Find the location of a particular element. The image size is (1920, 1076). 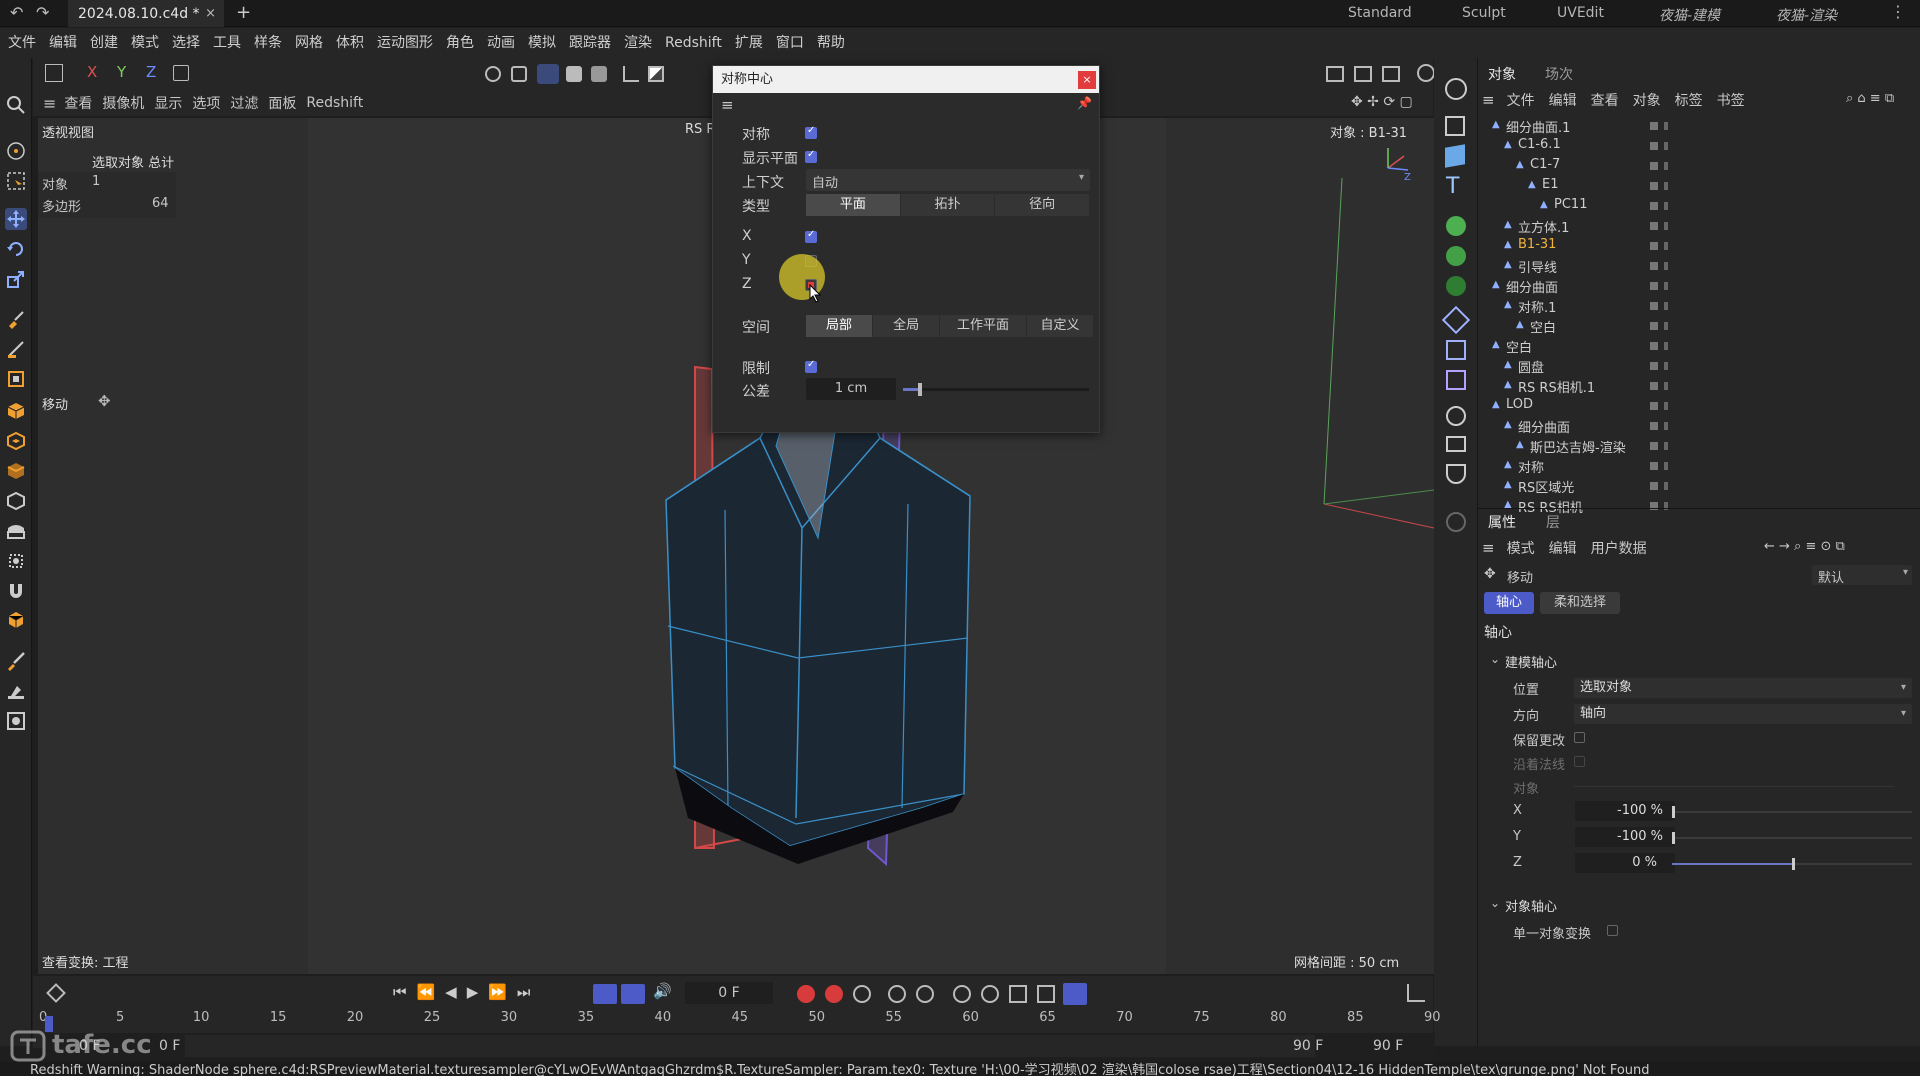

object-tree-row: ▲ 斯巴达吉姆-渲染 is located at coordinates (1702, 445).